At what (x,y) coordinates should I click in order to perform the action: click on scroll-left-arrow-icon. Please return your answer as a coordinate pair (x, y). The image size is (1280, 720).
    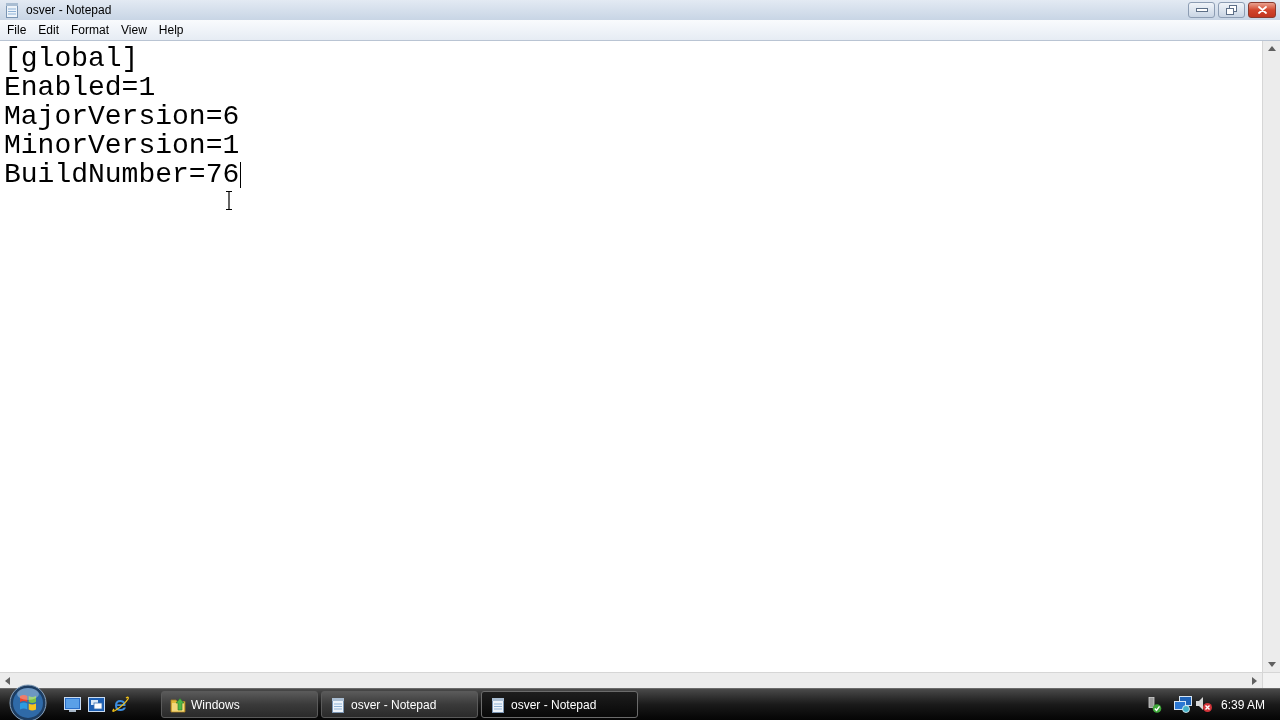
    Looking at the image, I should click on (7, 680).